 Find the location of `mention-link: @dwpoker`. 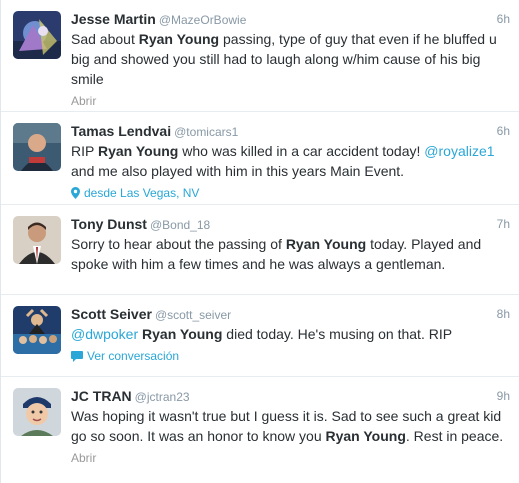

mention-link: @dwpoker is located at coordinates (104, 334).